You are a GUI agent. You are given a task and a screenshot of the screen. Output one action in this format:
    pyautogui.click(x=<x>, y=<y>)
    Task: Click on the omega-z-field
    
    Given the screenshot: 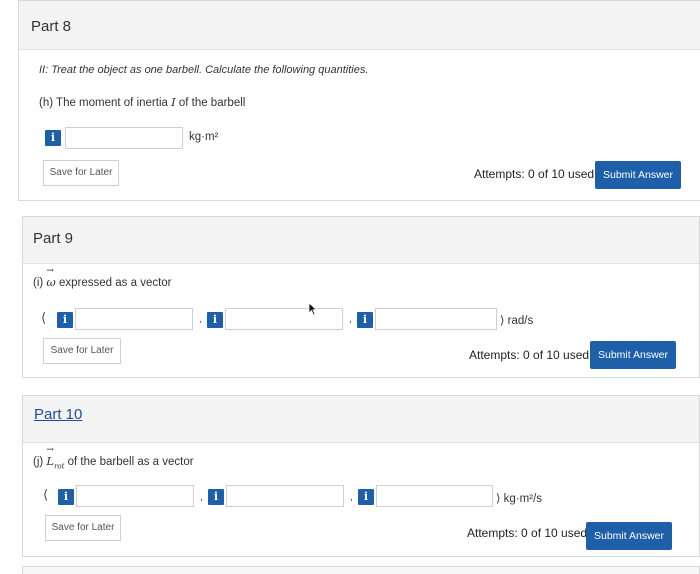 What is the action you would take?
    pyautogui.click(x=436, y=319)
    